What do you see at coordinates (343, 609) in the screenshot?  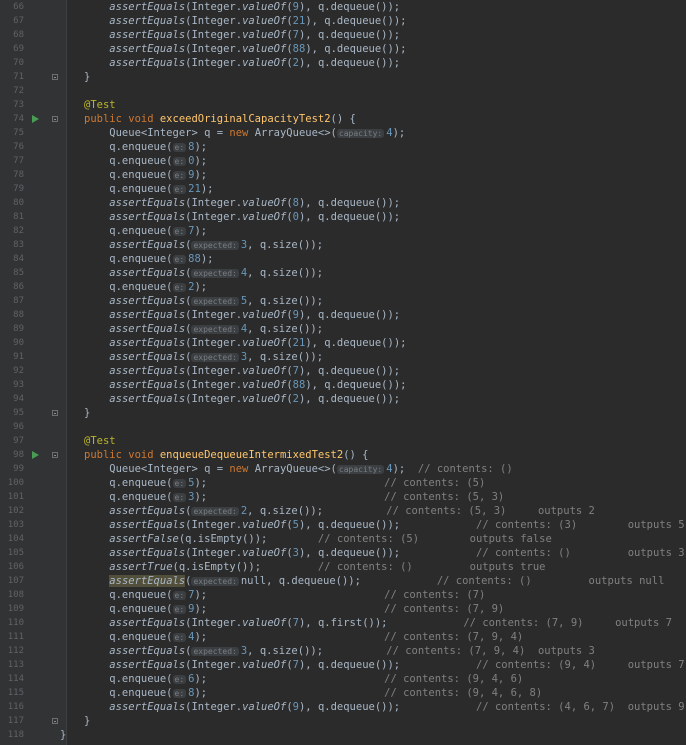 I see `code-line: 109 q.enqueue(e: 9); // contents: (7, 9)` at bounding box center [343, 609].